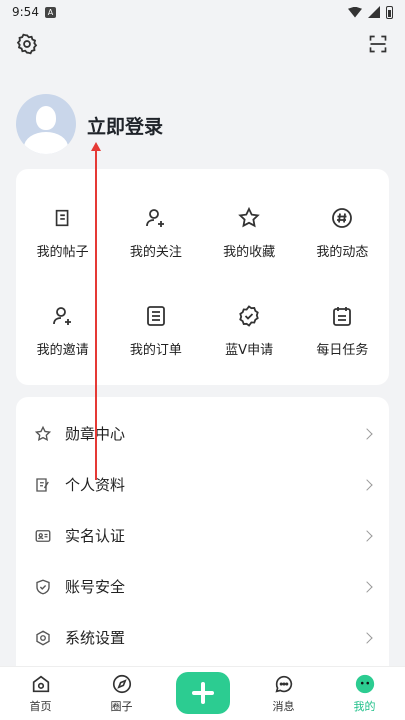 Image resolution: width=405 pixels, height=720 pixels. Describe the element at coordinates (96, 315) in the screenshot. I see `annotation-arrow-line` at that location.